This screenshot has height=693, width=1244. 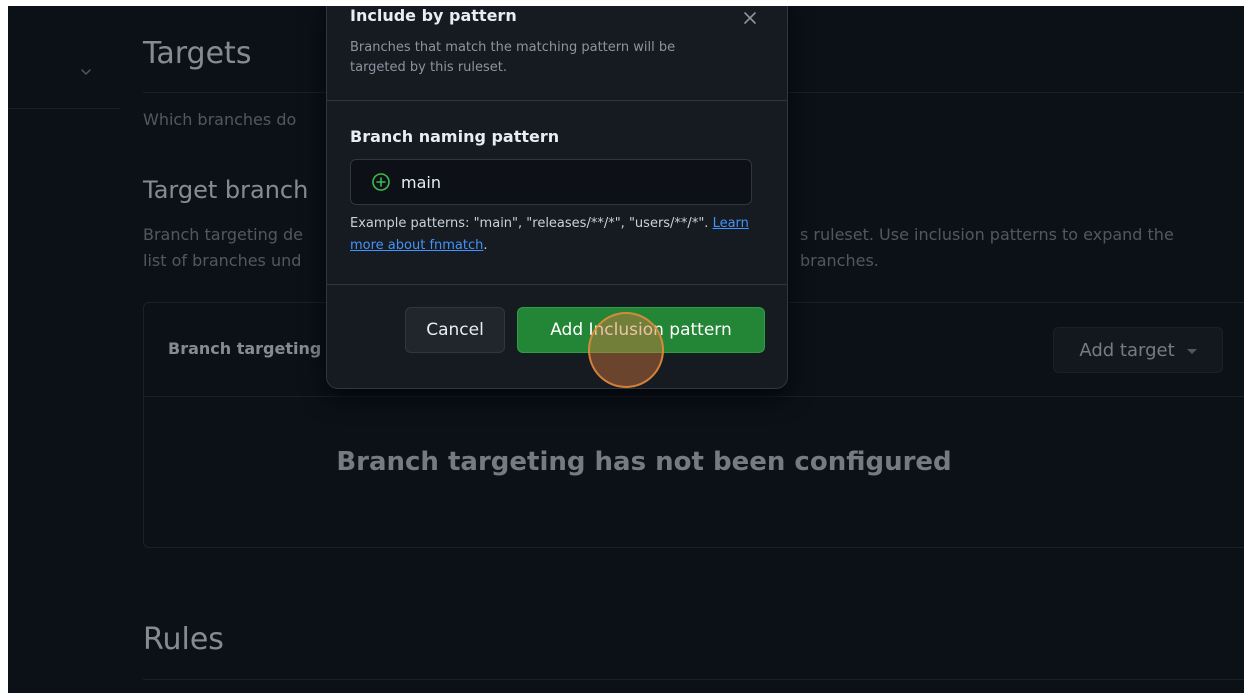 I want to click on plus-circle-icon, so click(x=381, y=182).